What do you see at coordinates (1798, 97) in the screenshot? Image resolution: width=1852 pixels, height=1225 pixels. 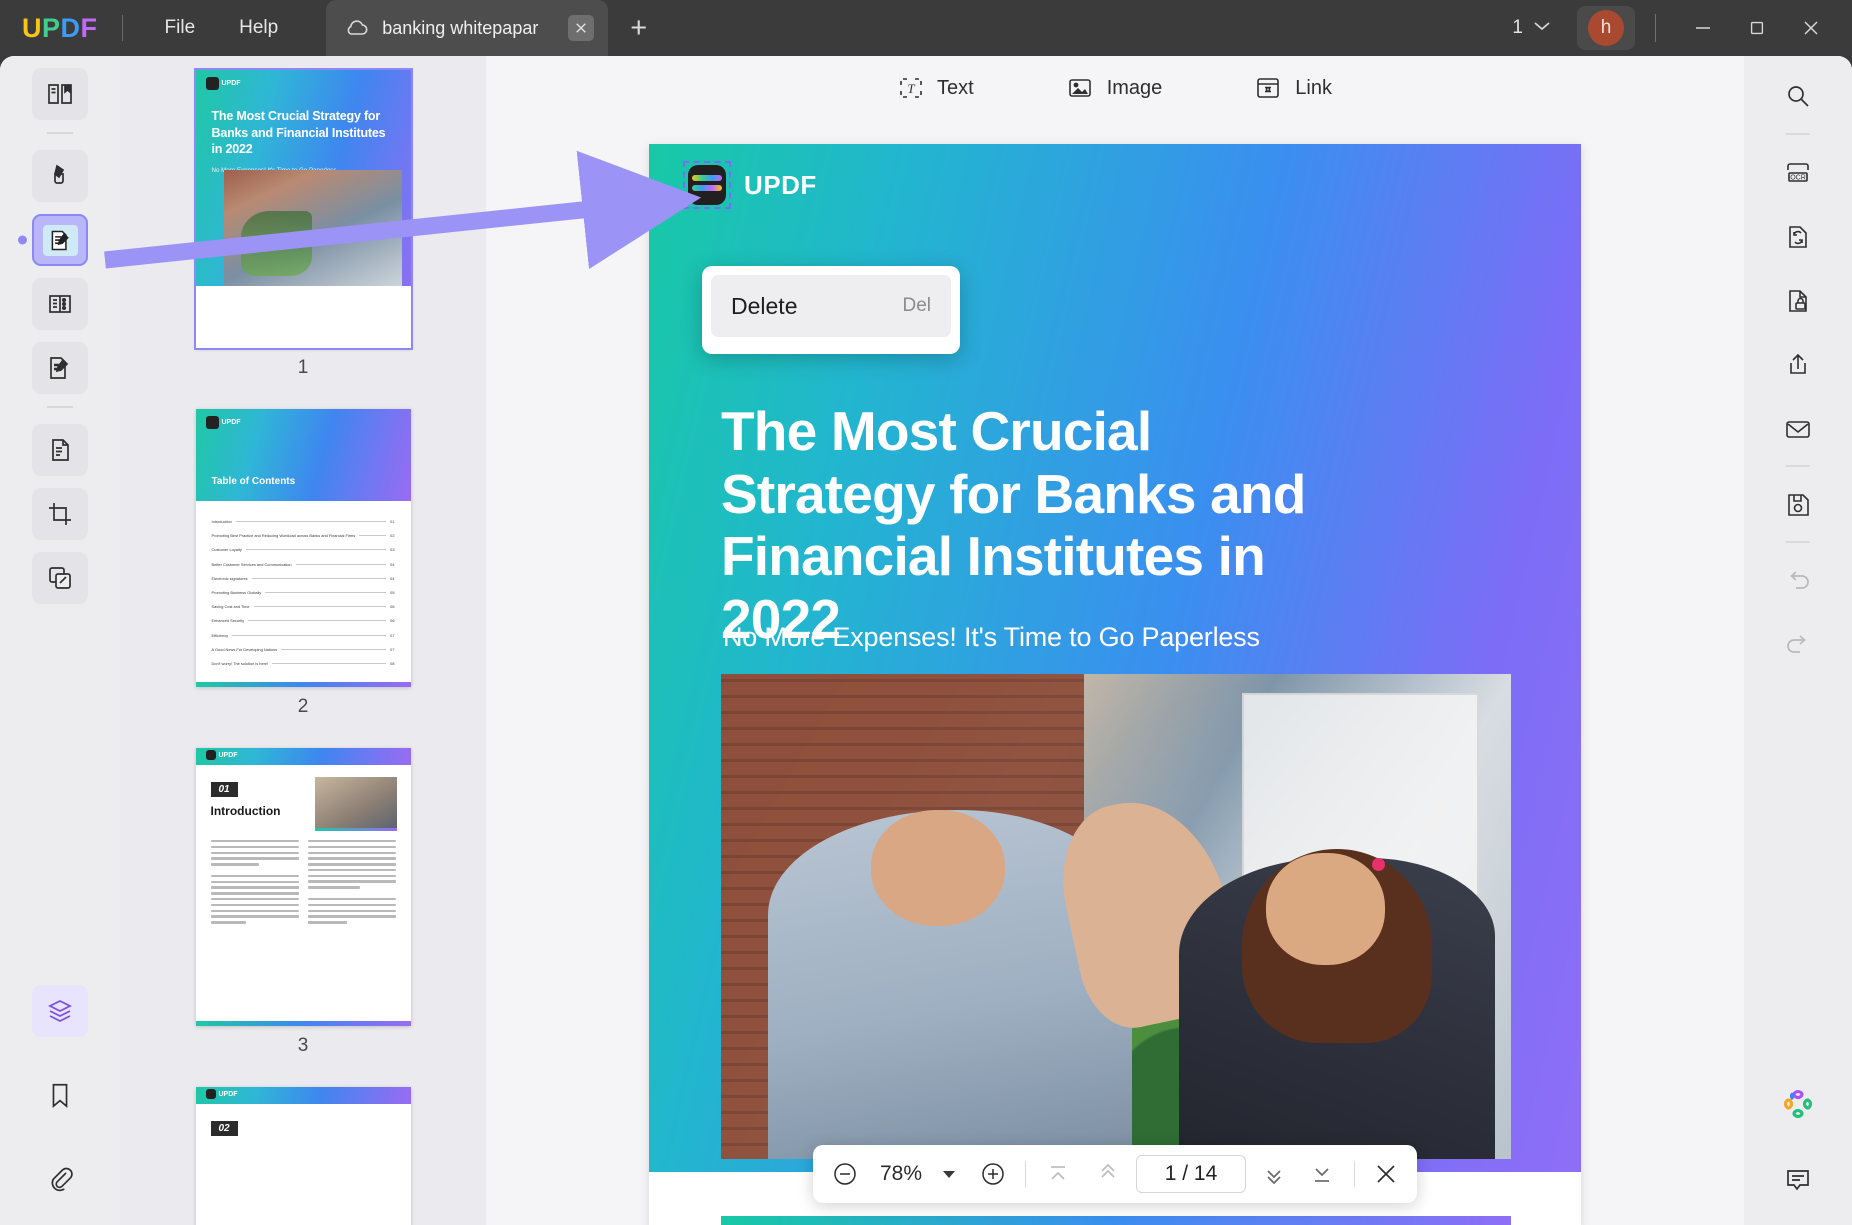 I see `search-button` at bounding box center [1798, 97].